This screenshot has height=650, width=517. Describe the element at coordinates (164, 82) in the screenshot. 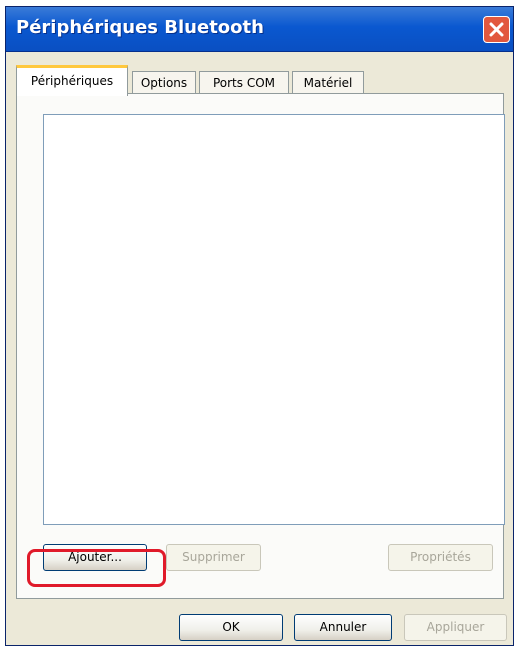

I see `tab-options: Options` at that location.